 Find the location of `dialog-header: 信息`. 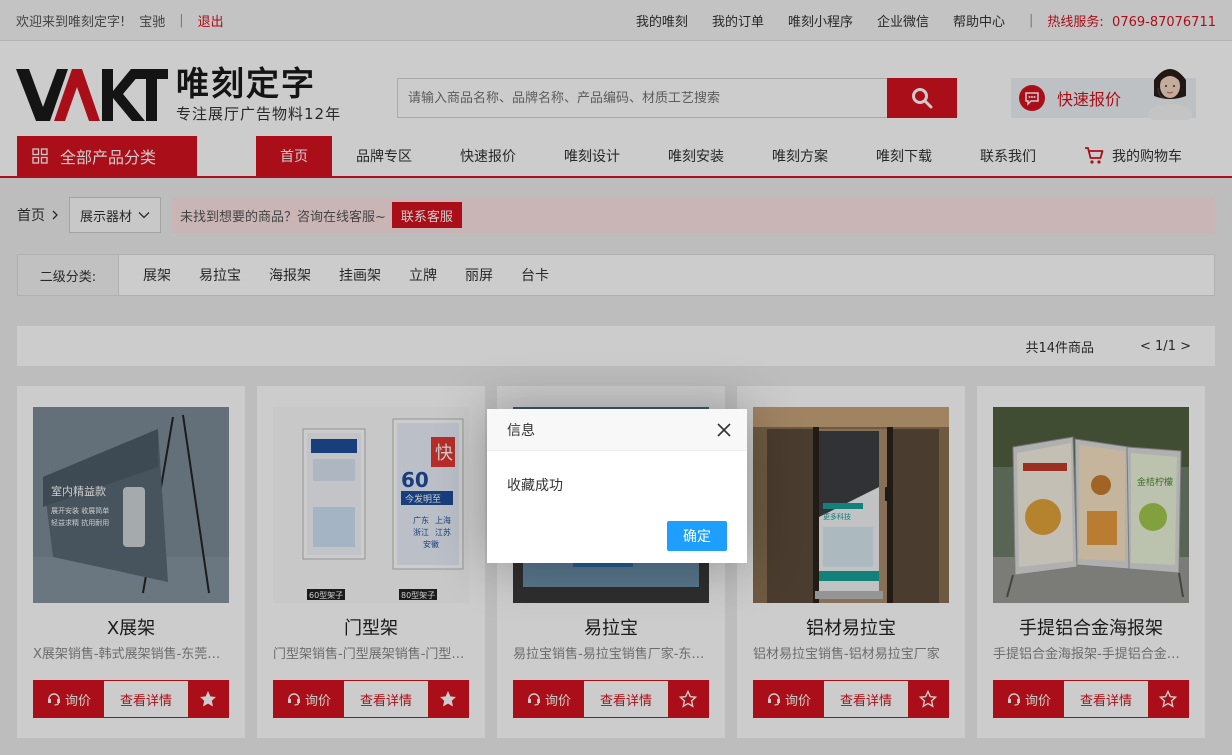

dialog-header: 信息 is located at coordinates (617, 430).